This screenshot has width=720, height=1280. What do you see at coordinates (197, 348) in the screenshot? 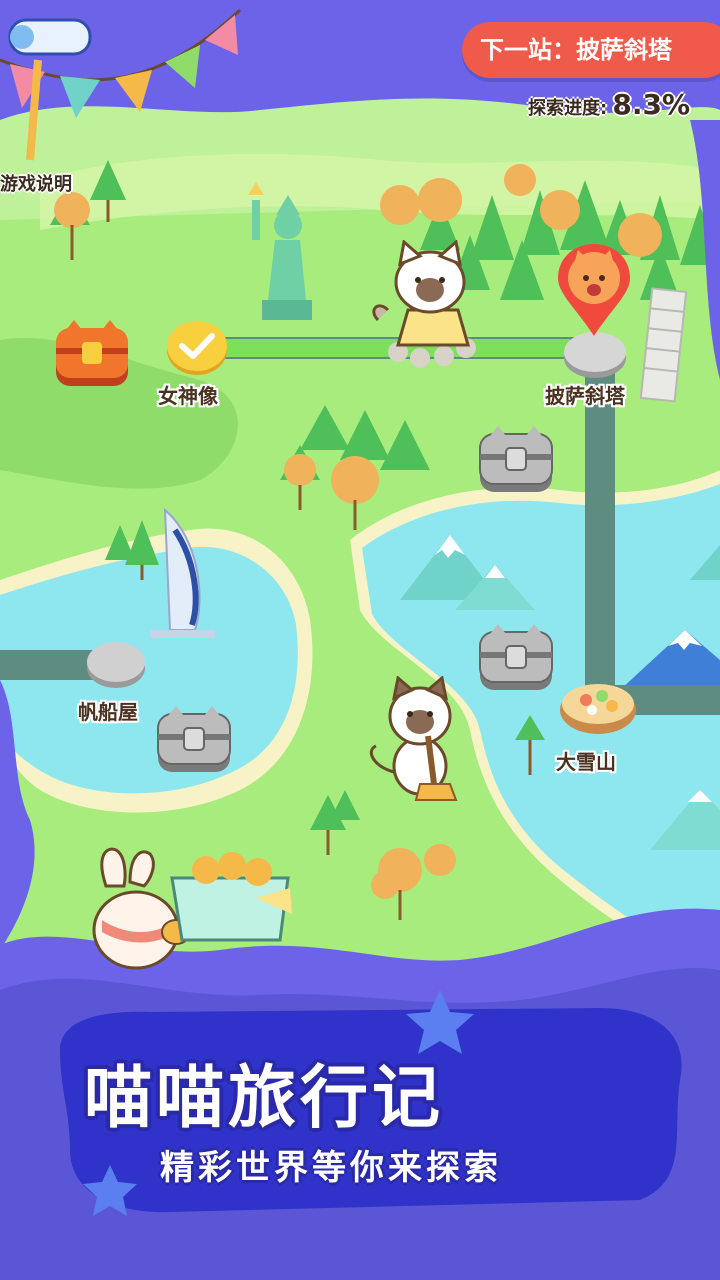
I see `station-node-statue` at bounding box center [197, 348].